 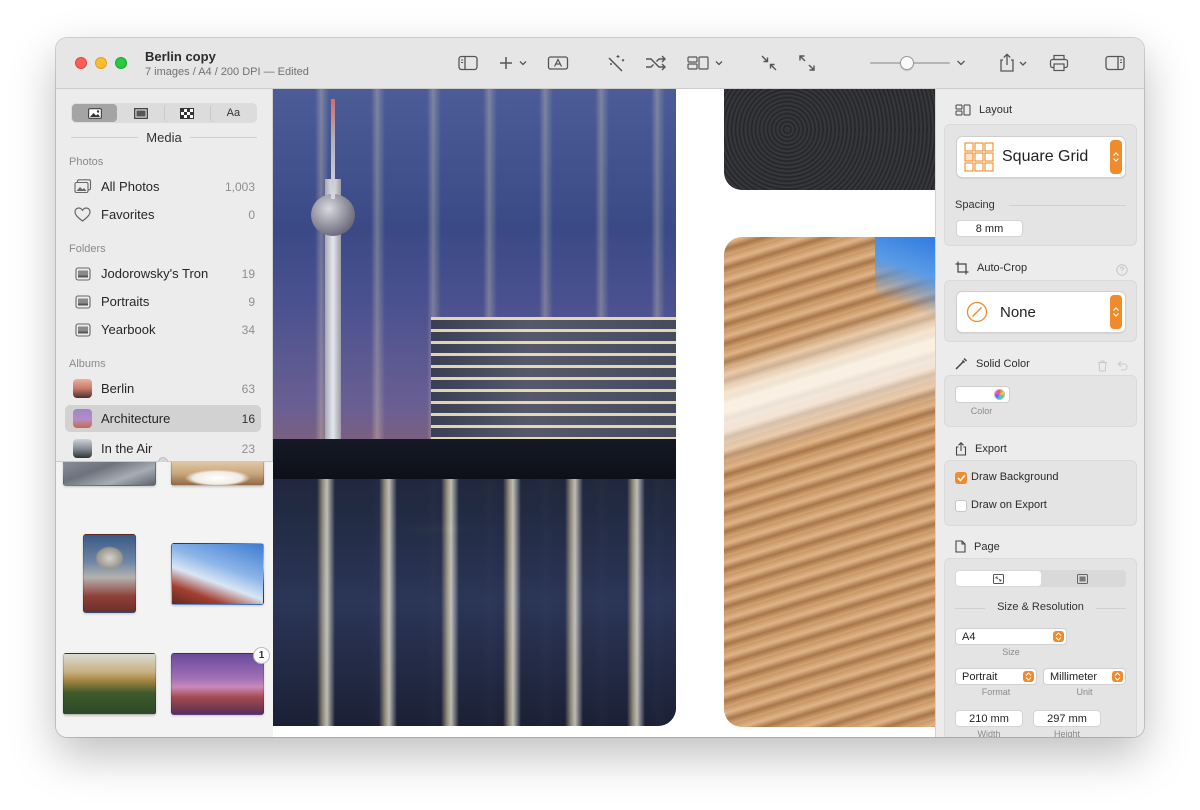 What do you see at coordinates (1041, 312) in the screenshot?
I see `autocrop-popup: None` at bounding box center [1041, 312].